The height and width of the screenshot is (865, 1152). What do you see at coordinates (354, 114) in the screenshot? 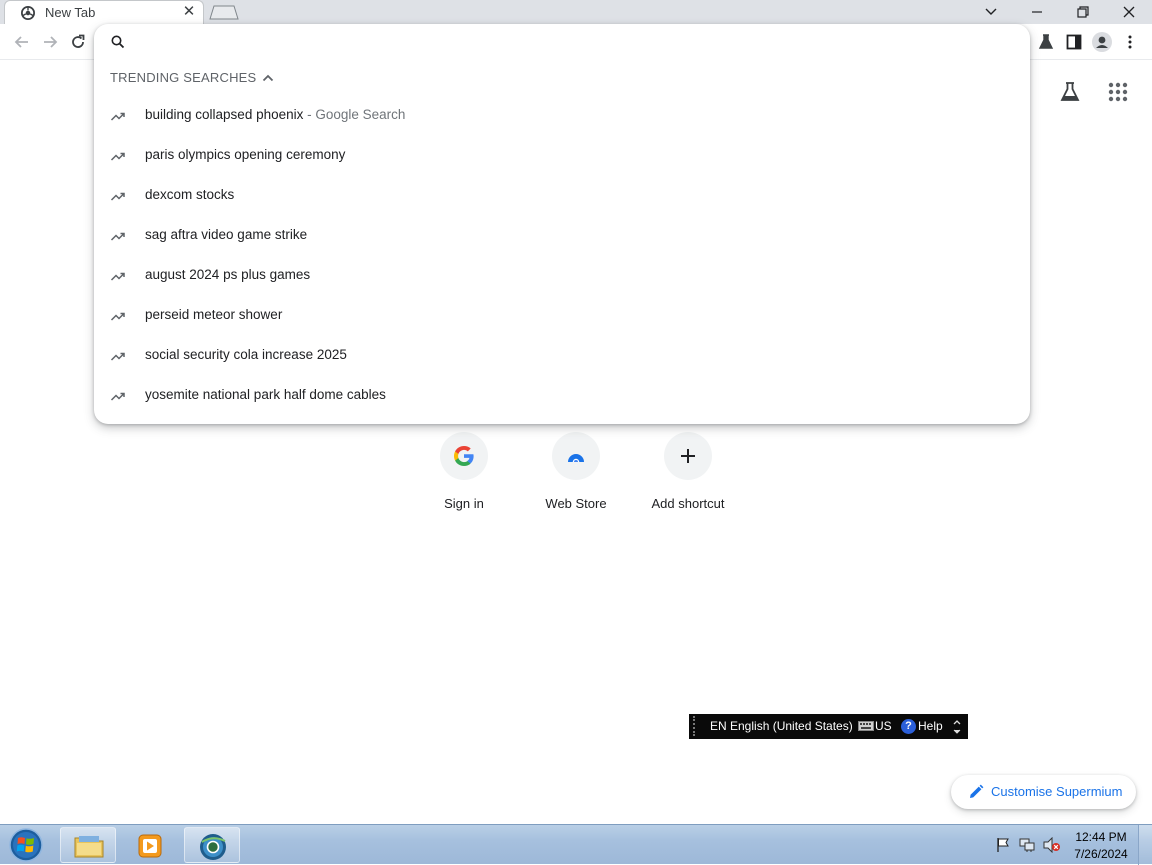
I see `suggestion-subtext: - Google Search` at bounding box center [354, 114].